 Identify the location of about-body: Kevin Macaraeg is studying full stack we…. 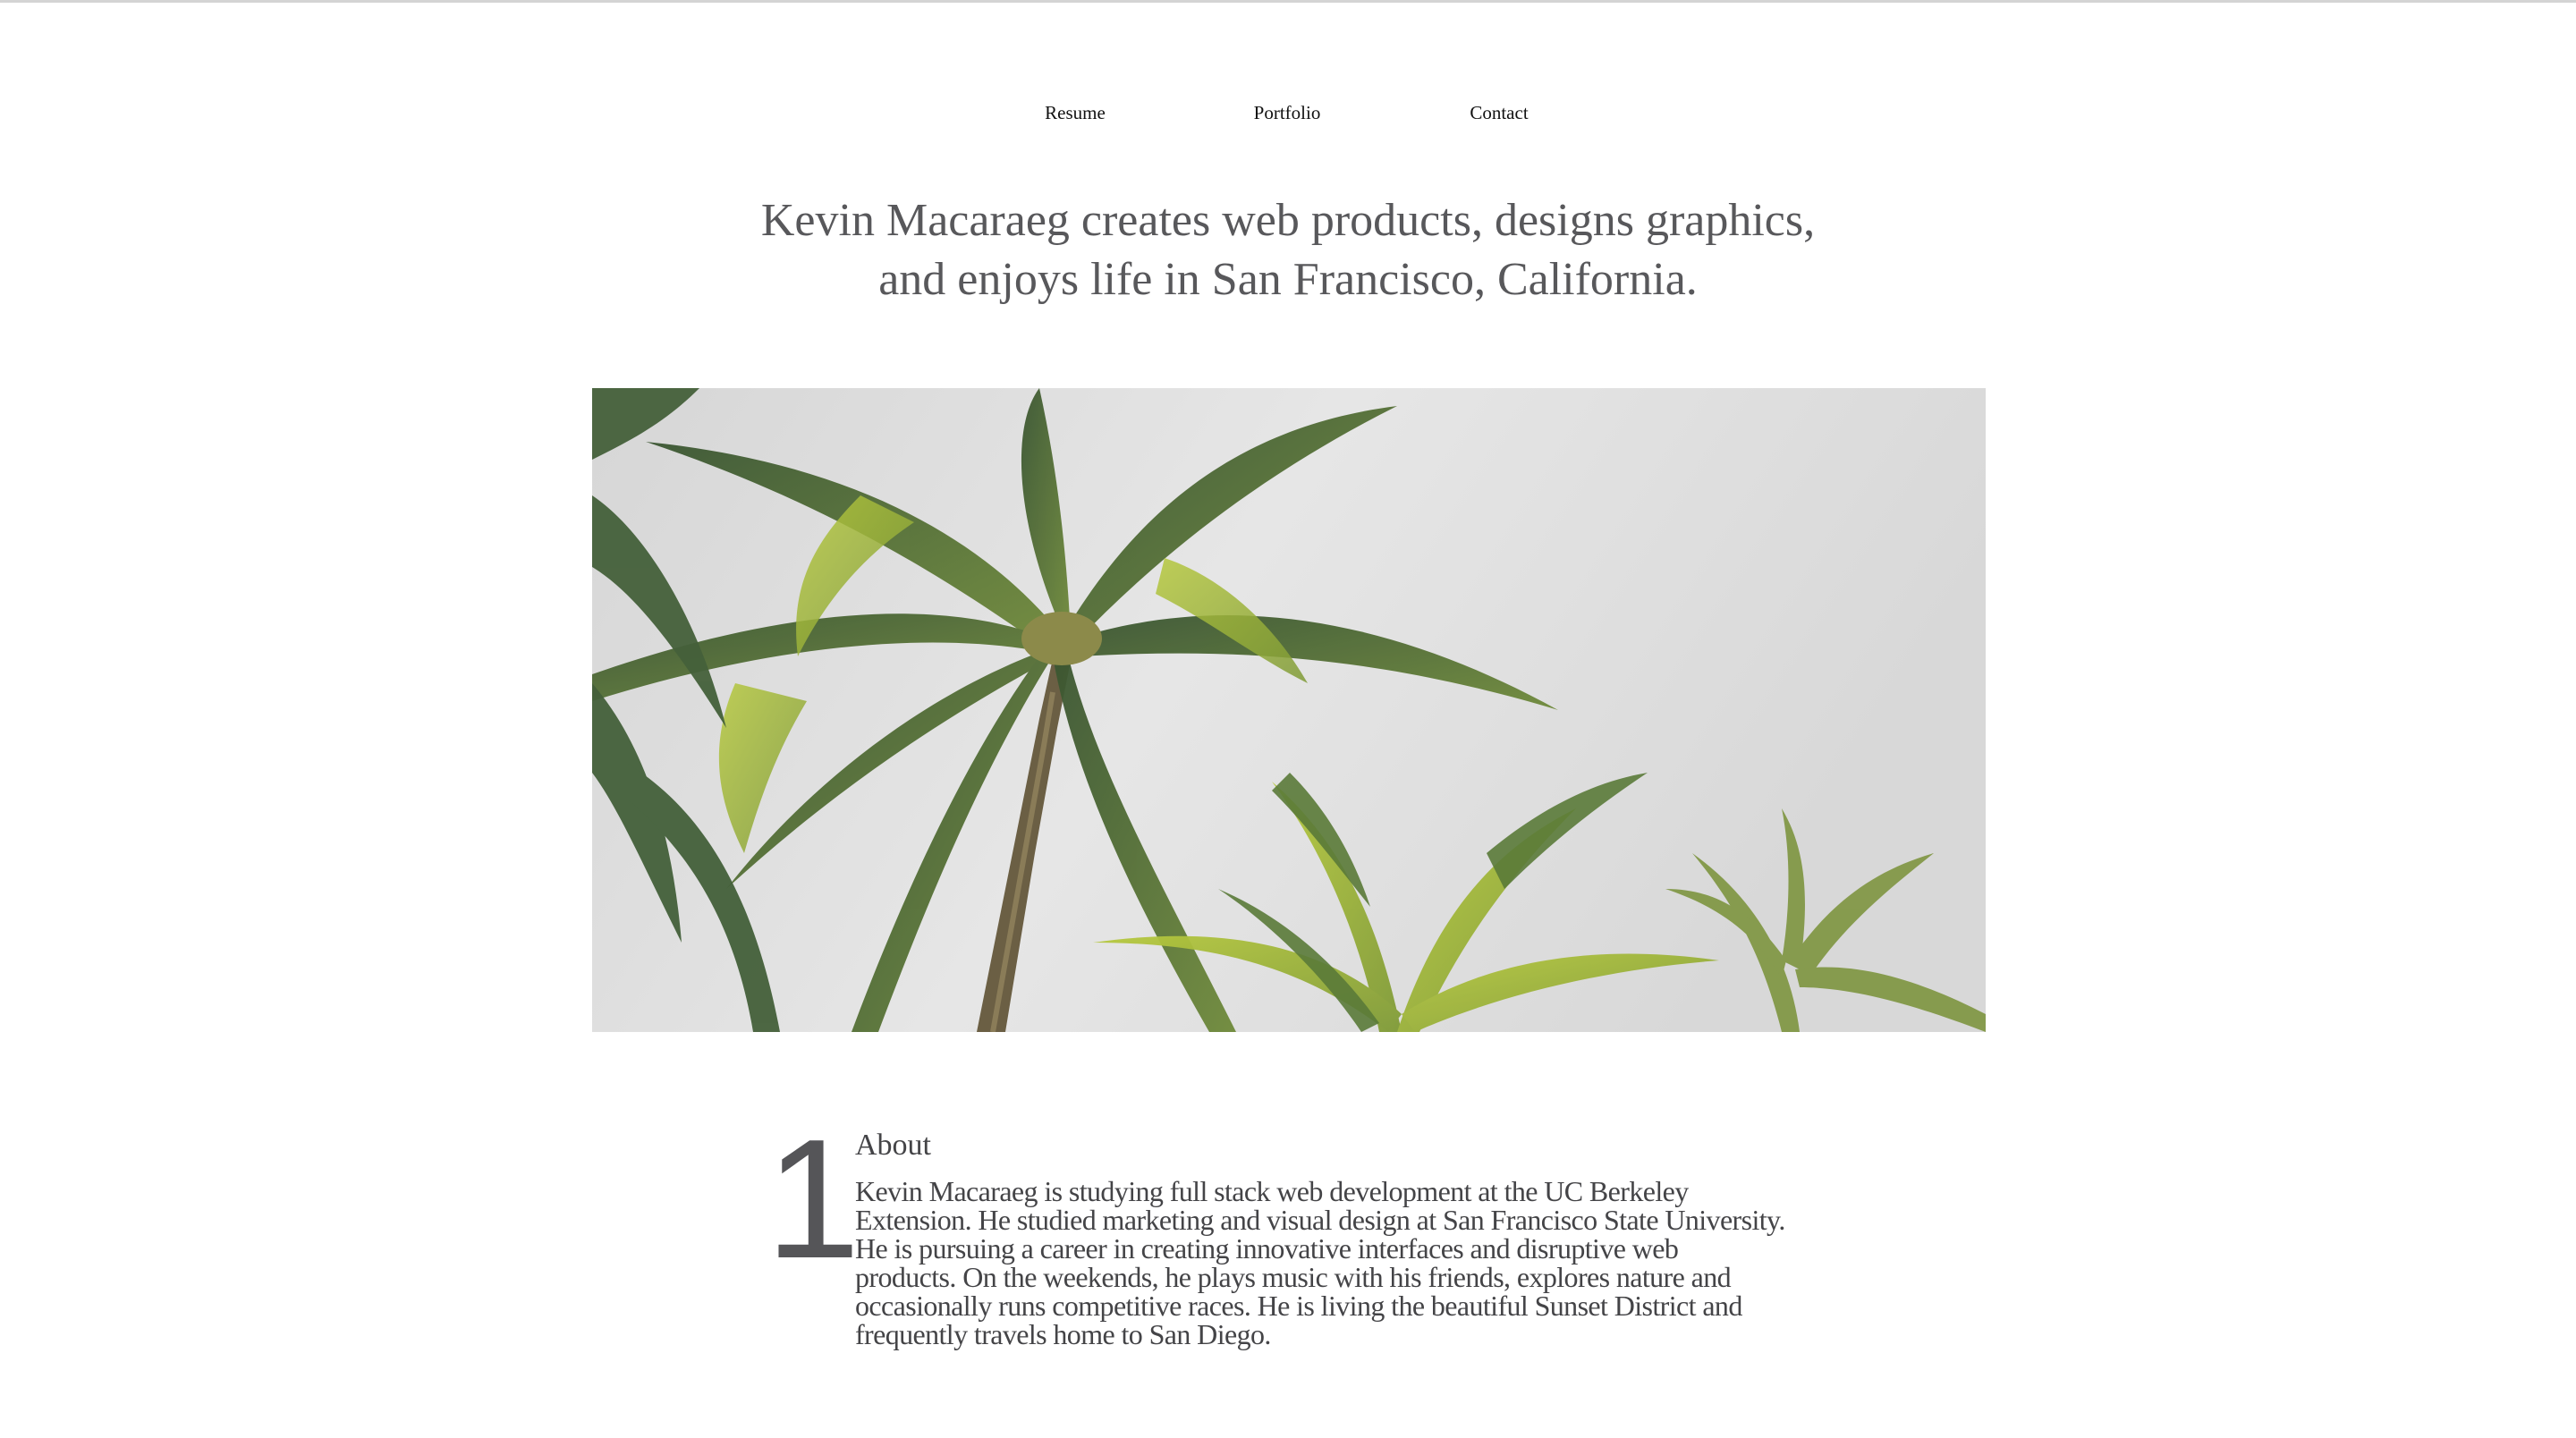
(1320, 1262).